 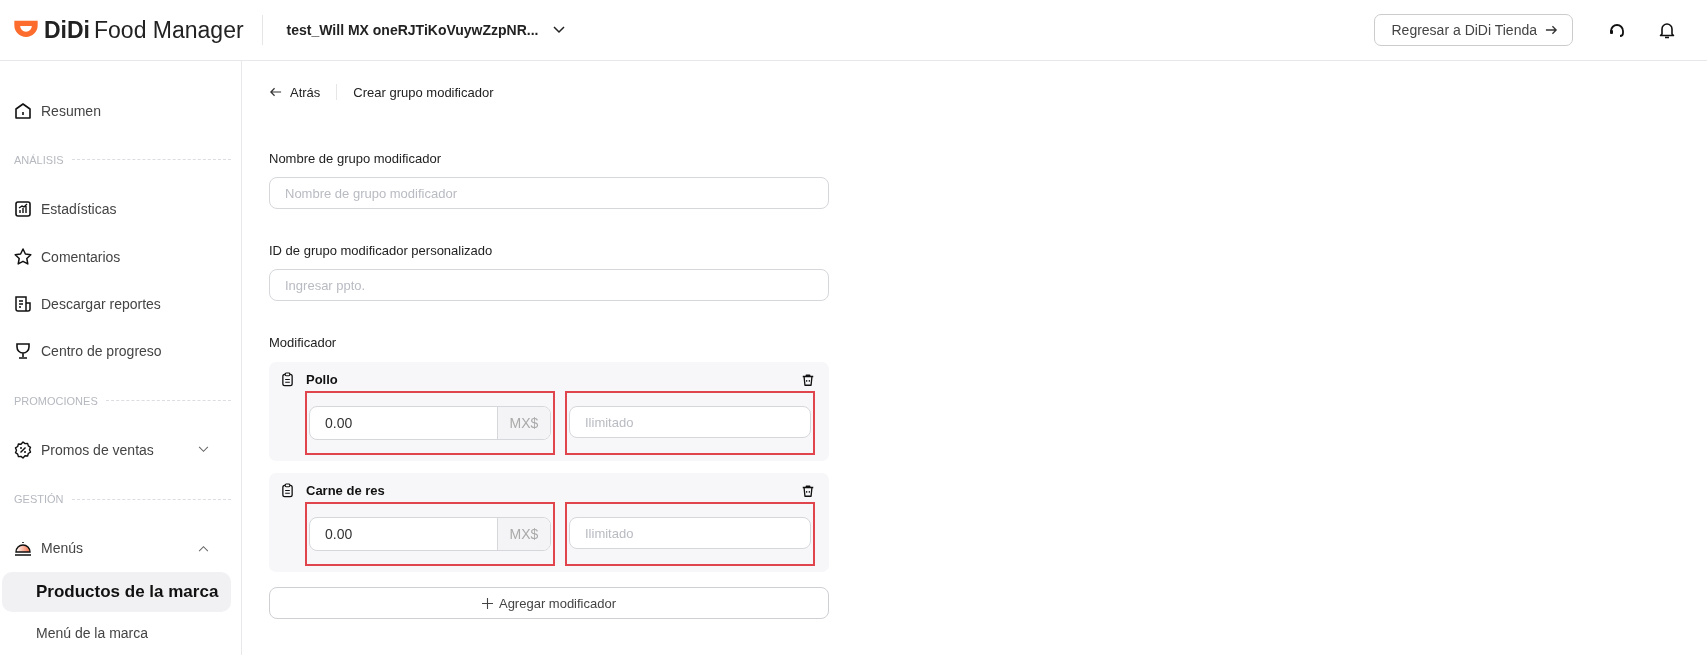 I want to click on modifier-name: Pollo, so click(x=322, y=379).